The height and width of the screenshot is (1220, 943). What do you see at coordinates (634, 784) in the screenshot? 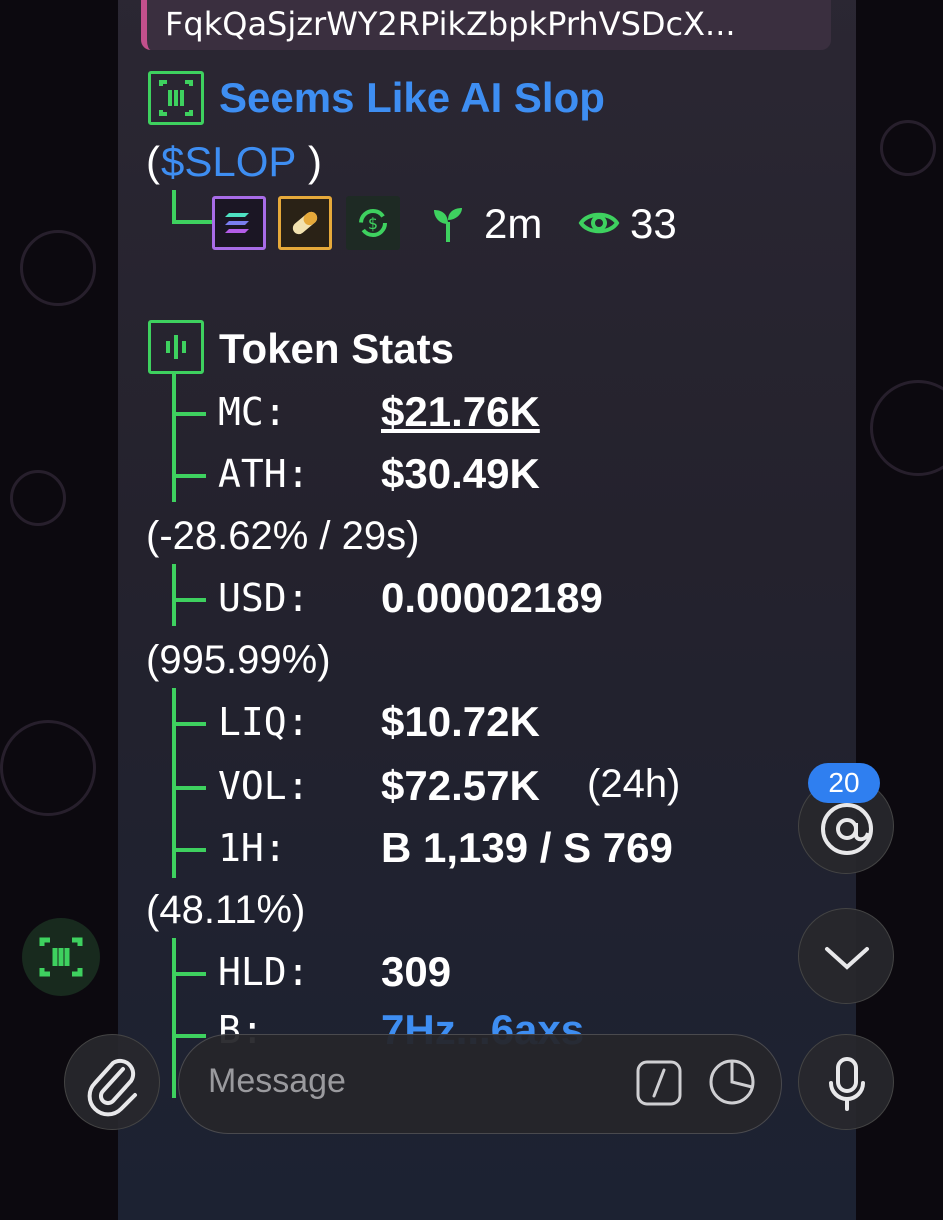
I see `vol-period: (24h)` at bounding box center [634, 784].